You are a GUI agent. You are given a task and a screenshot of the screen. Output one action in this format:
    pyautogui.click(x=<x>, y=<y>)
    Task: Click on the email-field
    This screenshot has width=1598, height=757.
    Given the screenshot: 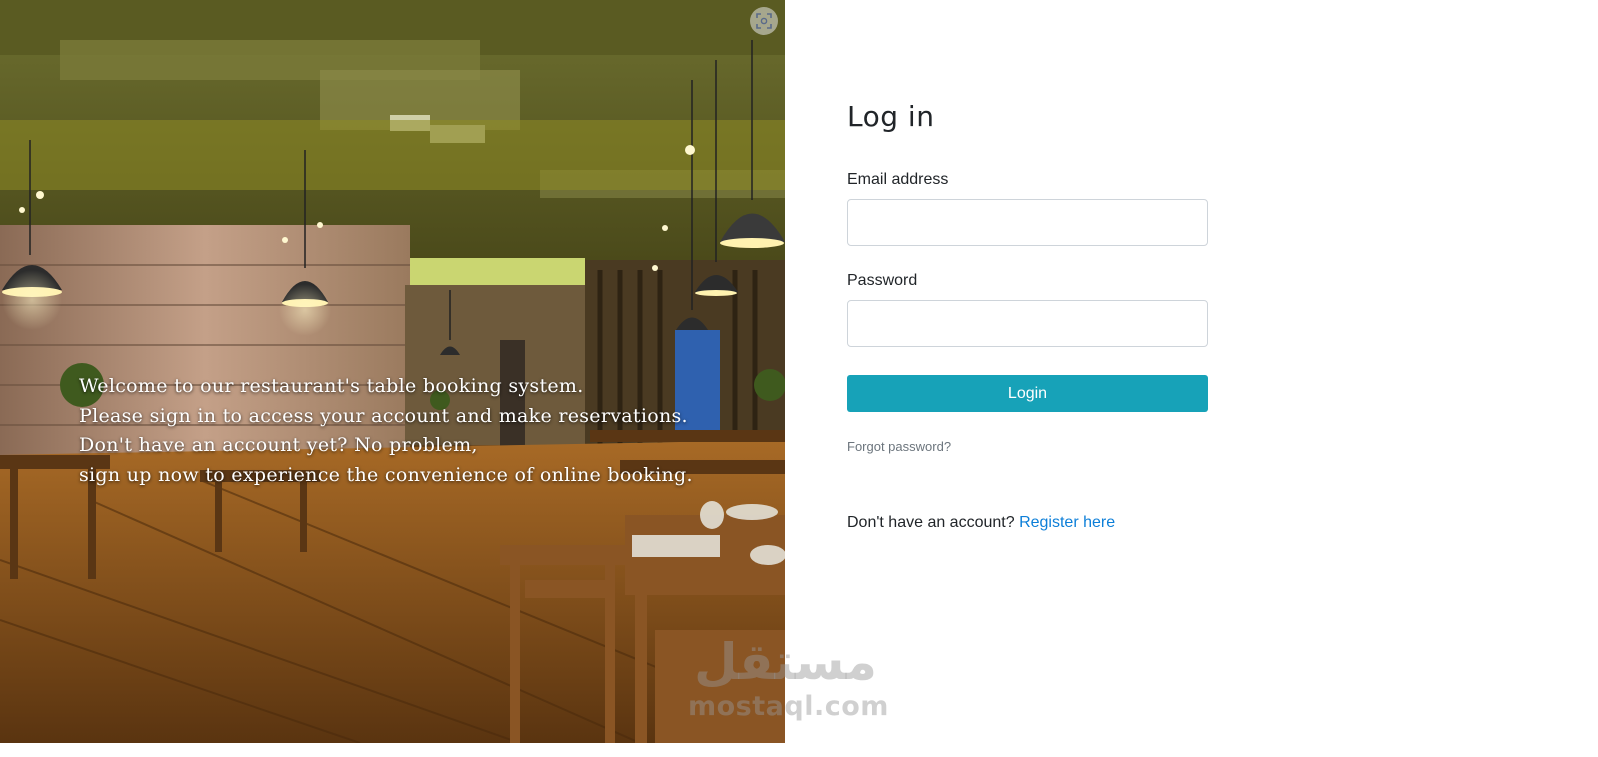 What is the action you would take?
    pyautogui.click(x=1027, y=222)
    